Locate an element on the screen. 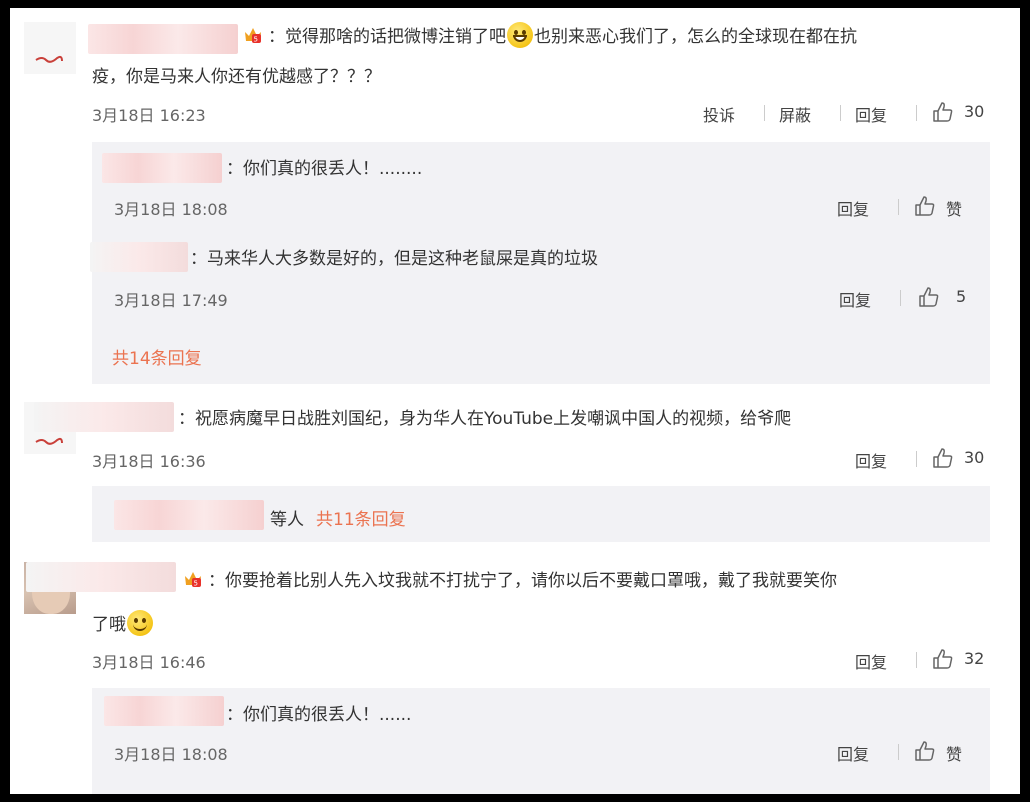 The image size is (1030, 802). comment-text: ：你要抢着比别人先入坟我就不打扰宁了，请你以后不要戴口罩哦，戴了我就要笑你 is located at coordinates (522, 581).